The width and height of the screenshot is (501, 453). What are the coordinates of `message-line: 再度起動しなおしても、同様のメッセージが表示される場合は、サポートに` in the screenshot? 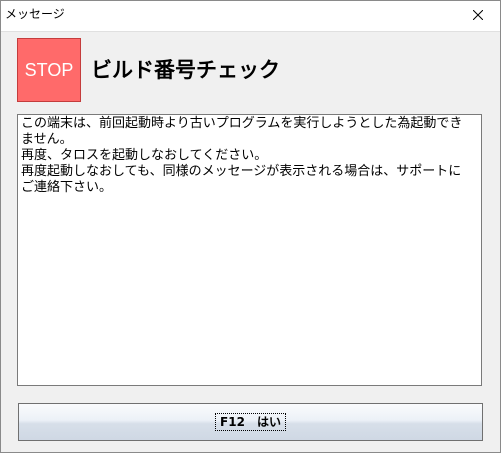 It's located at (241, 171).